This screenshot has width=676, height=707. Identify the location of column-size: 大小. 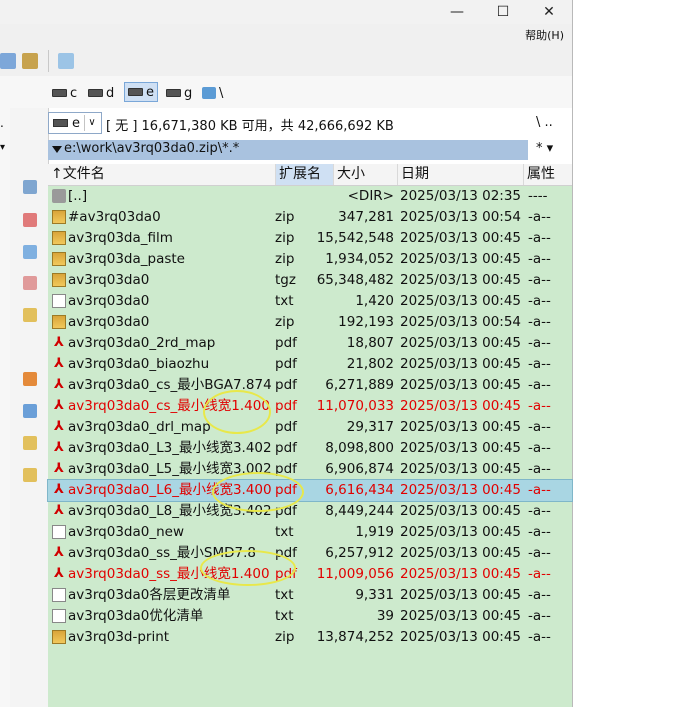
(366, 174).